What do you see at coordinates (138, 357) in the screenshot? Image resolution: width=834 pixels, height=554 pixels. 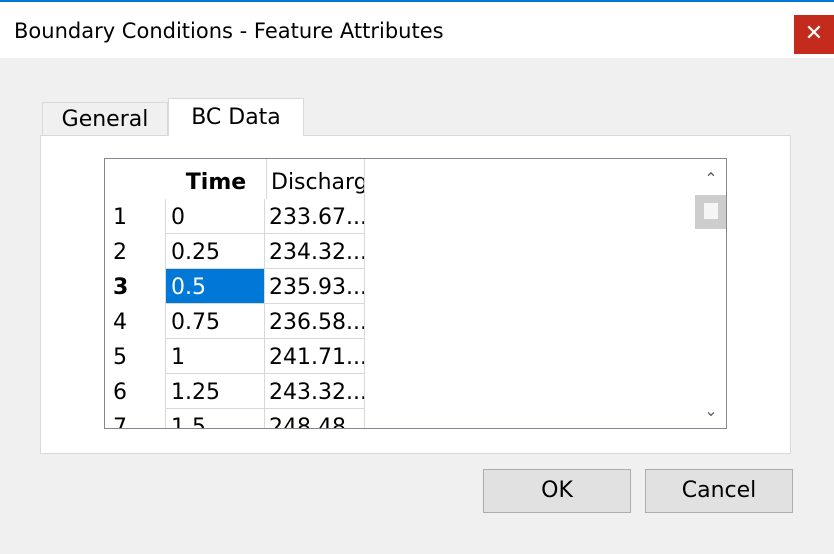 I see `row-number: 5` at bounding box center [138, 357].